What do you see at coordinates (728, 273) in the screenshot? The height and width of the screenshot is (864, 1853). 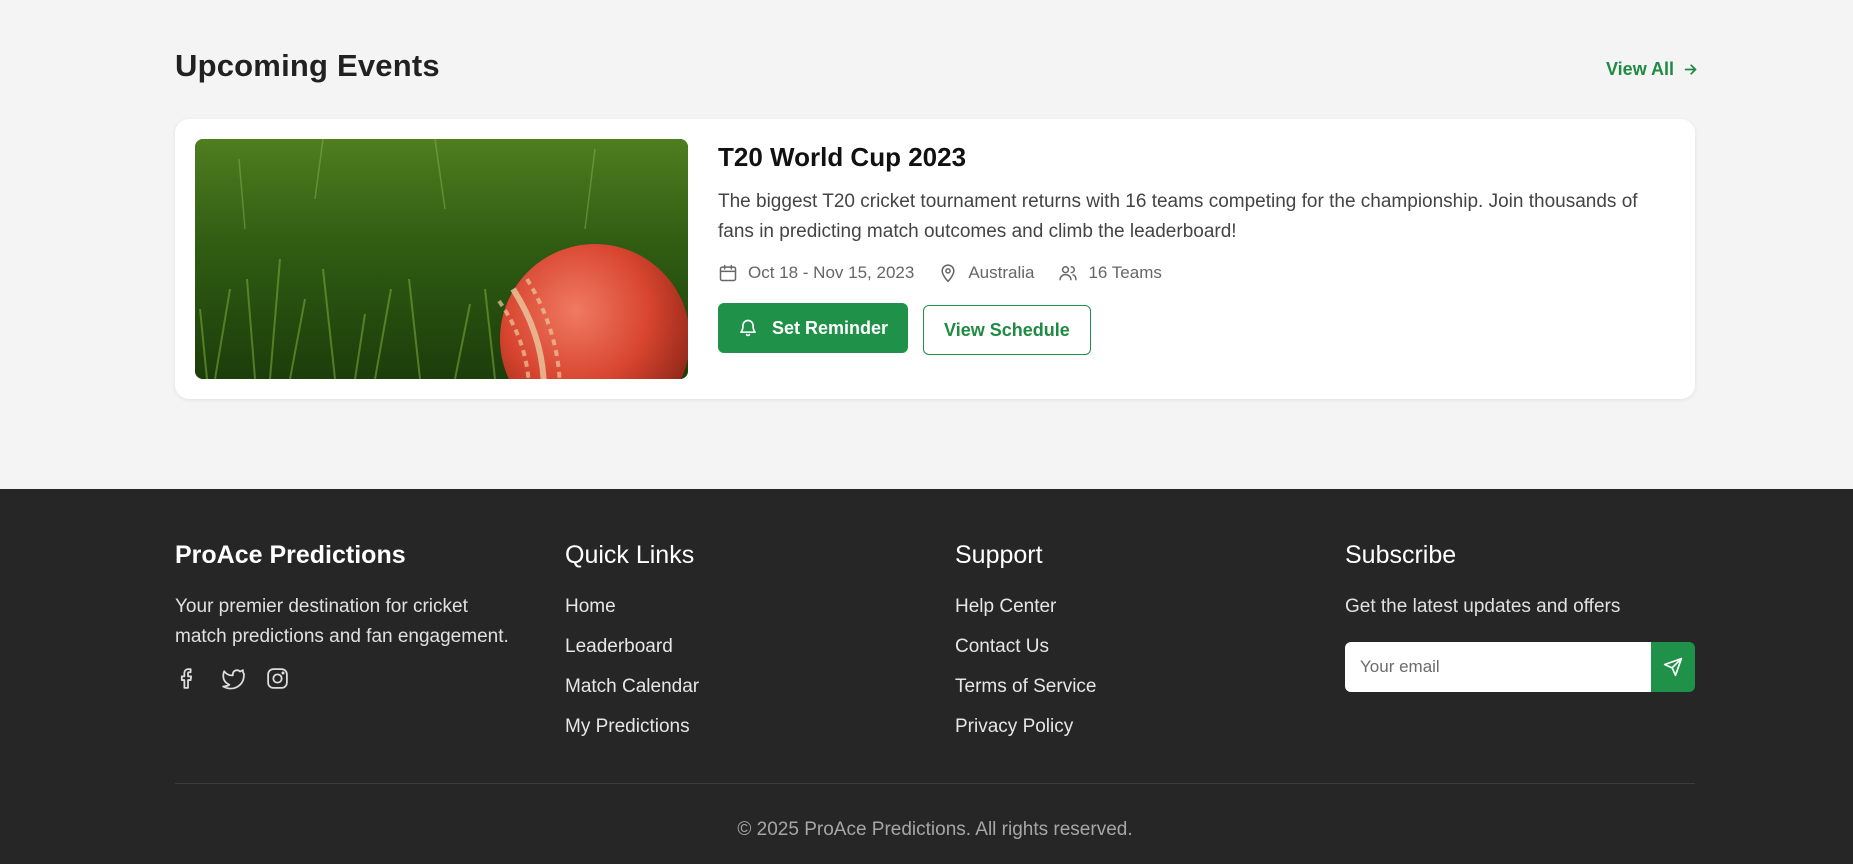 I see `calendar-icon` at bounding box center [728, 273].